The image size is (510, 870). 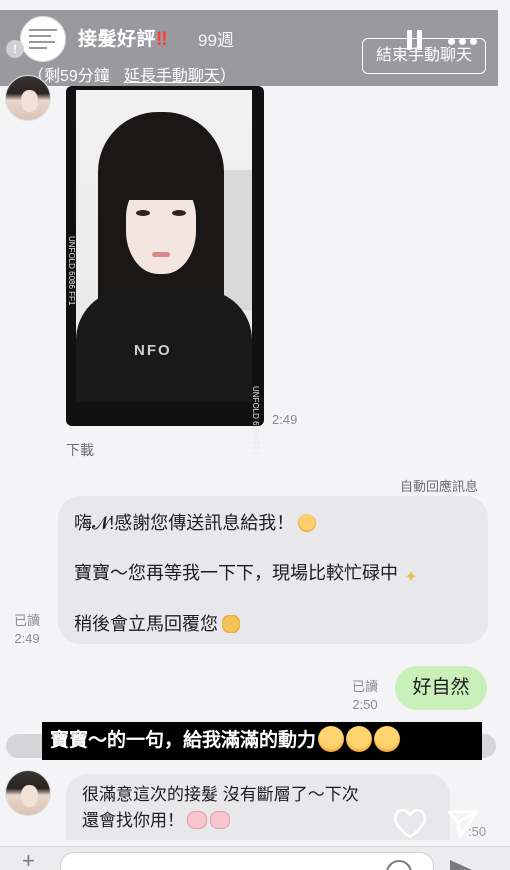 I want to click on story-avatar, so click(x=43, y=39).